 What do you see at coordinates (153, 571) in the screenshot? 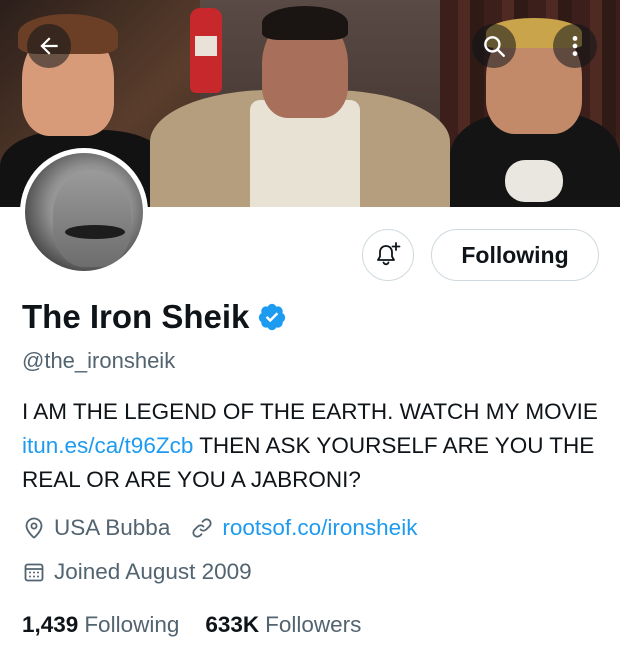
I see `joined-text: Joined August 2009` at bounding box center [153, 571].